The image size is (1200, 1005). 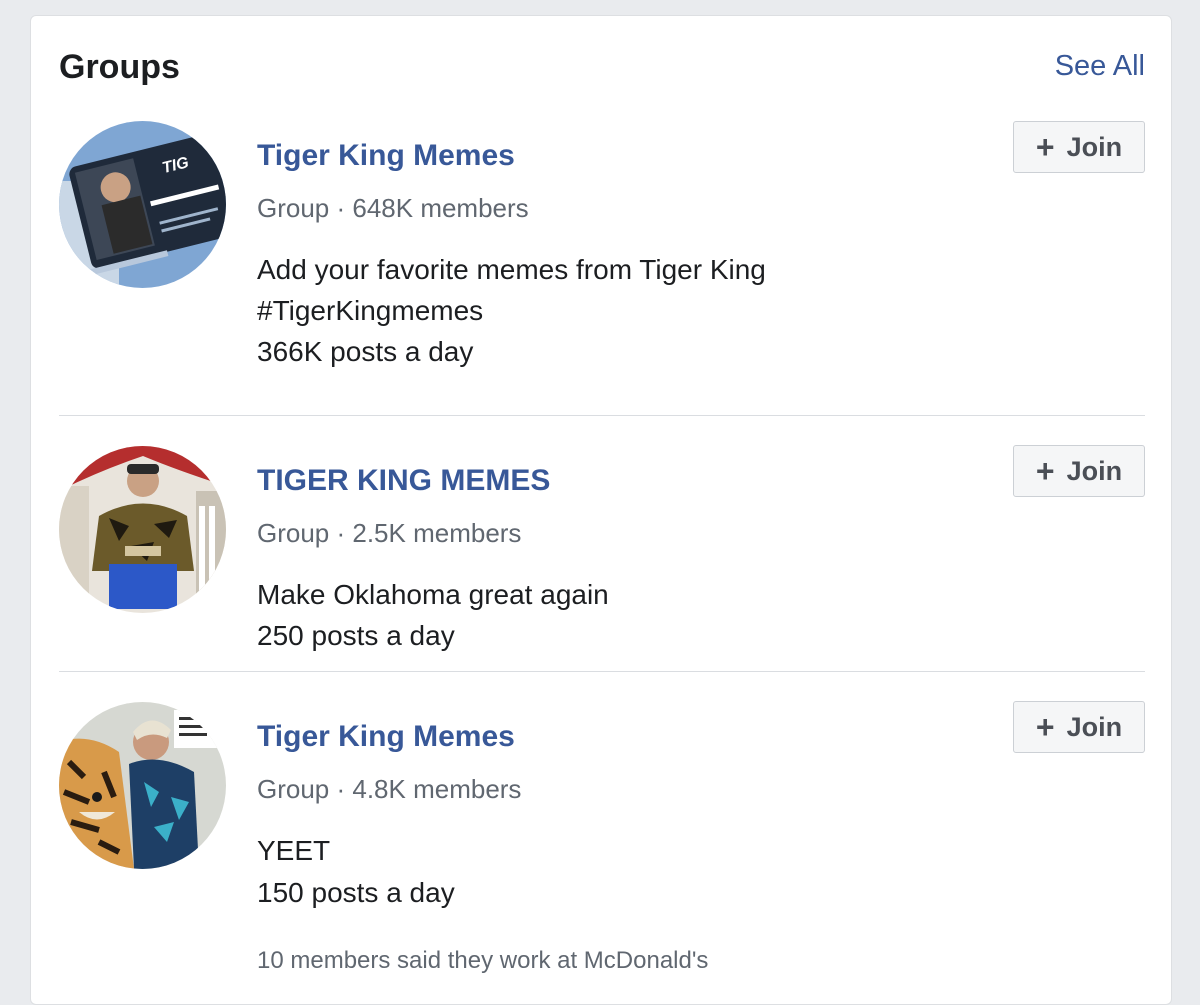 What do you see at coordinates (403, 481) in the screenshot?
I see `group-name-link: TIGER KING MEMES` at bounding box center [403, 481].